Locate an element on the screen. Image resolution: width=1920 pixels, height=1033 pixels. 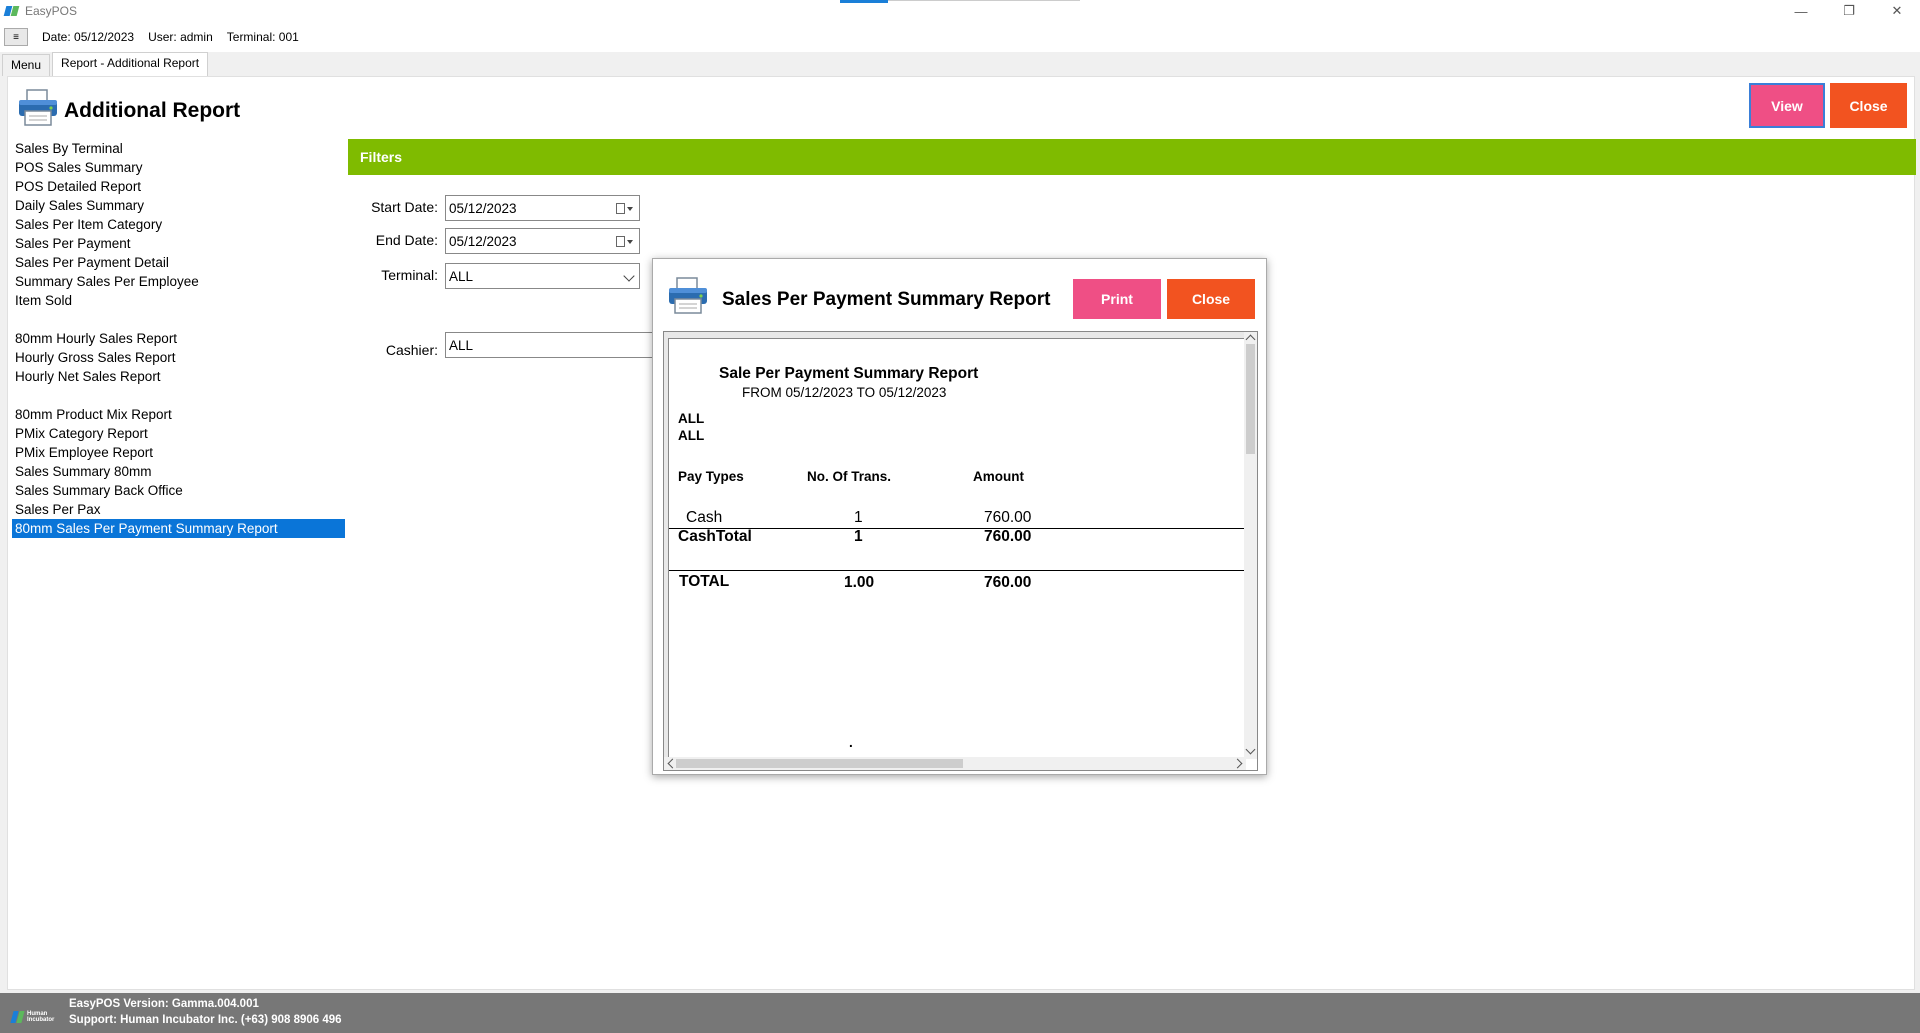
row-pay-type: Cash is located at coordinates (704, 517).